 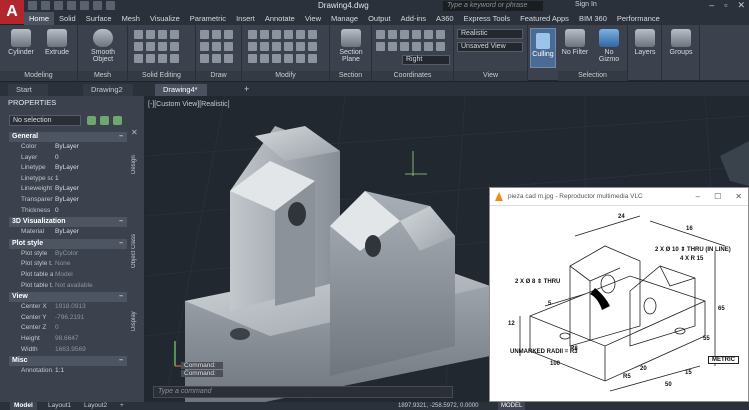 What do you see at coordinates (428, 46) in the screenshot?
I see `ucs-previous-icon` at bounding box center [428, 46].